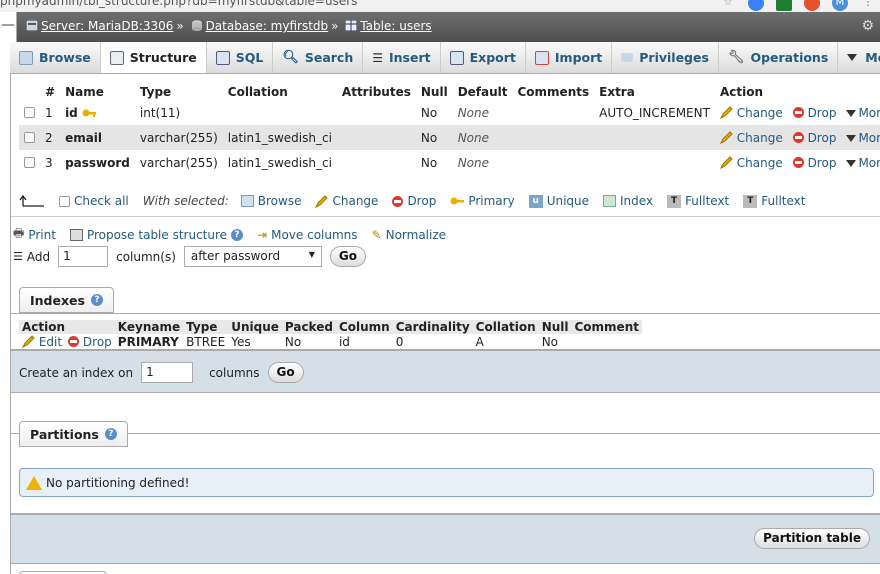 This screenshot has height=574, width=880. I want to click on column-default: None, so click(482, 162).